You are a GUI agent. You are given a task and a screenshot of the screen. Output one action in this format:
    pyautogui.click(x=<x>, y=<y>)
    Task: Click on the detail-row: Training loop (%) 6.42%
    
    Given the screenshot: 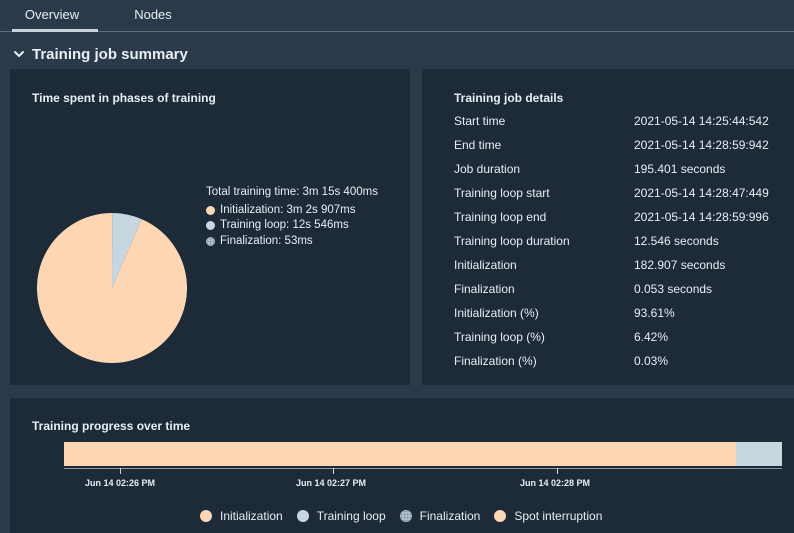 What is the action you would take?
    pyautogui.click(x=619, y=338)
    